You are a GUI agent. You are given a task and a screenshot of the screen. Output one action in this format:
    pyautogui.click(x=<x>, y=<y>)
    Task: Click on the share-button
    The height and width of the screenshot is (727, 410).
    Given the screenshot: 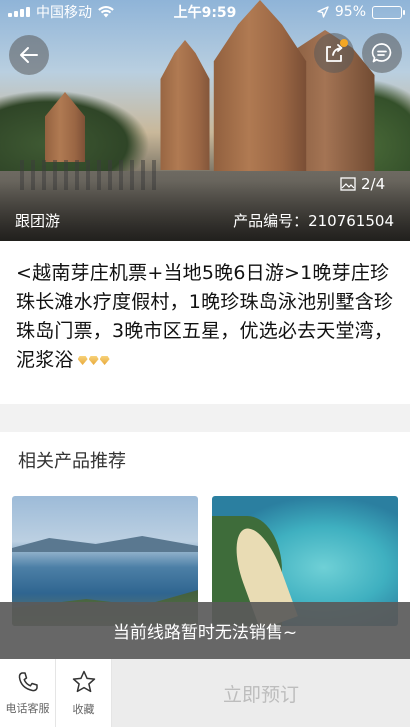 What is the action you would take?
    pyautogui.click(x=334, y=53)
    